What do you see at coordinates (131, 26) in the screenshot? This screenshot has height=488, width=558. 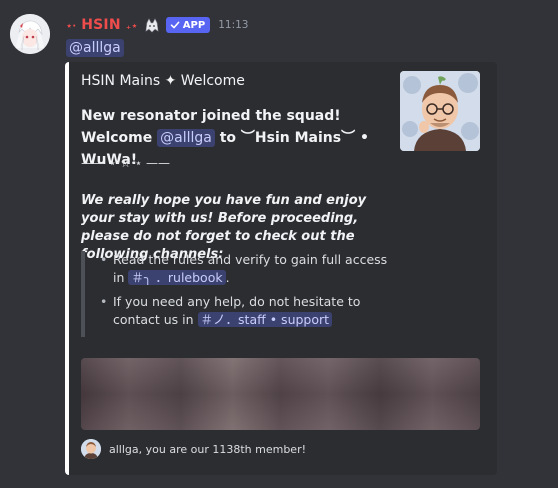 I see `username-suffix: ₊⋆` at bounding box center [131, 26].